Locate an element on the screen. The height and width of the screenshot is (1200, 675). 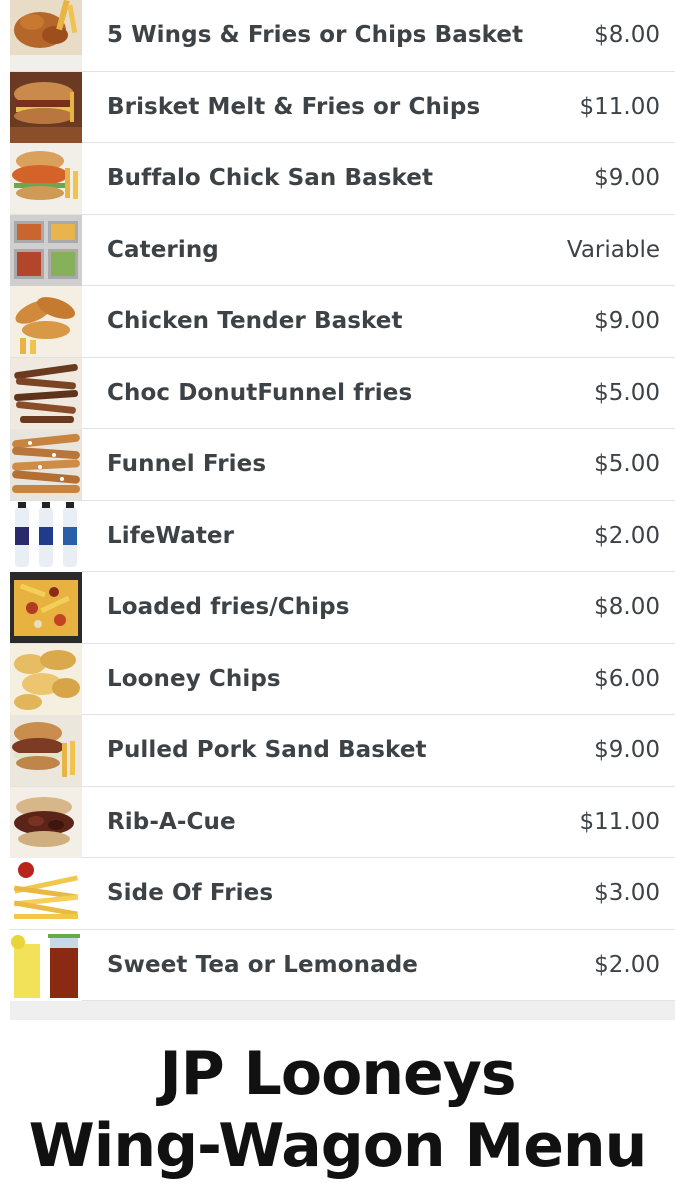
menu-item-row: Buffalo Chick San Basket $9.00 is located at coordinates (342, 179).